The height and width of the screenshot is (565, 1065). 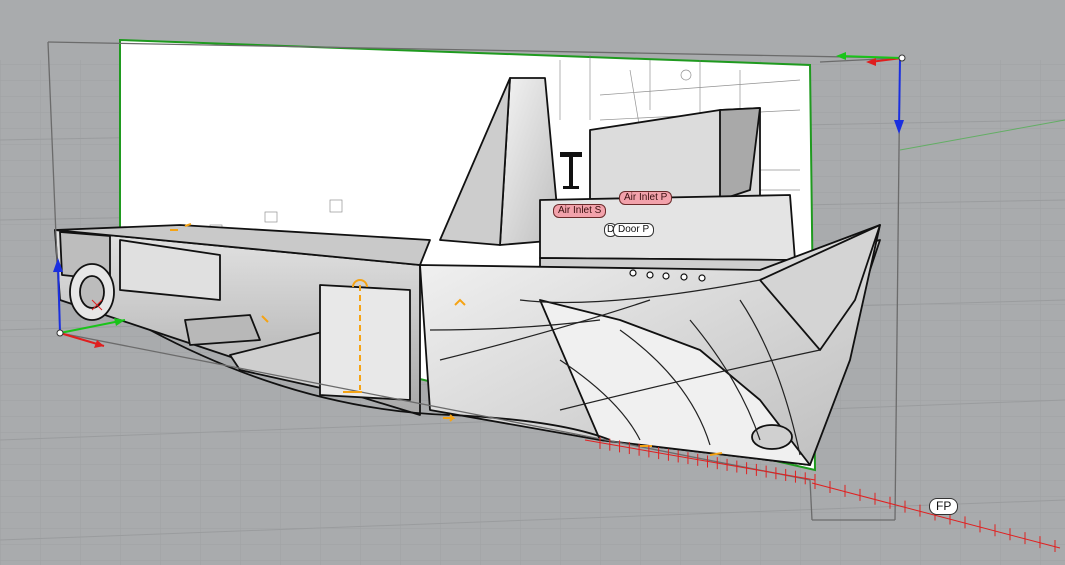 What do you see at coordinates (580, 211) in the screenshot?
I see `air-inlet-s-label: Air Inlet S` at bounding box center [580, 211].